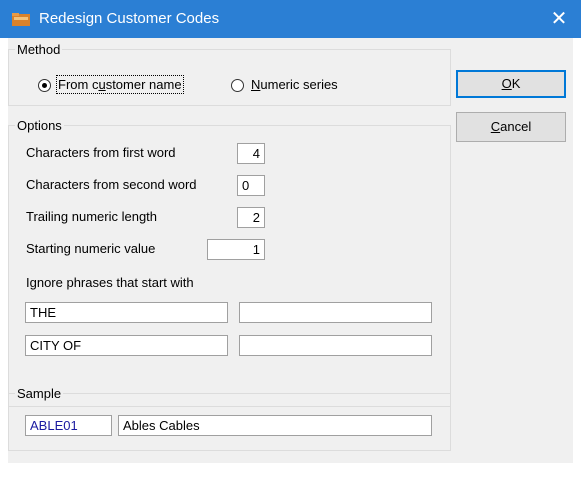  I want to click on method-legend: Method, so click(39, 49).